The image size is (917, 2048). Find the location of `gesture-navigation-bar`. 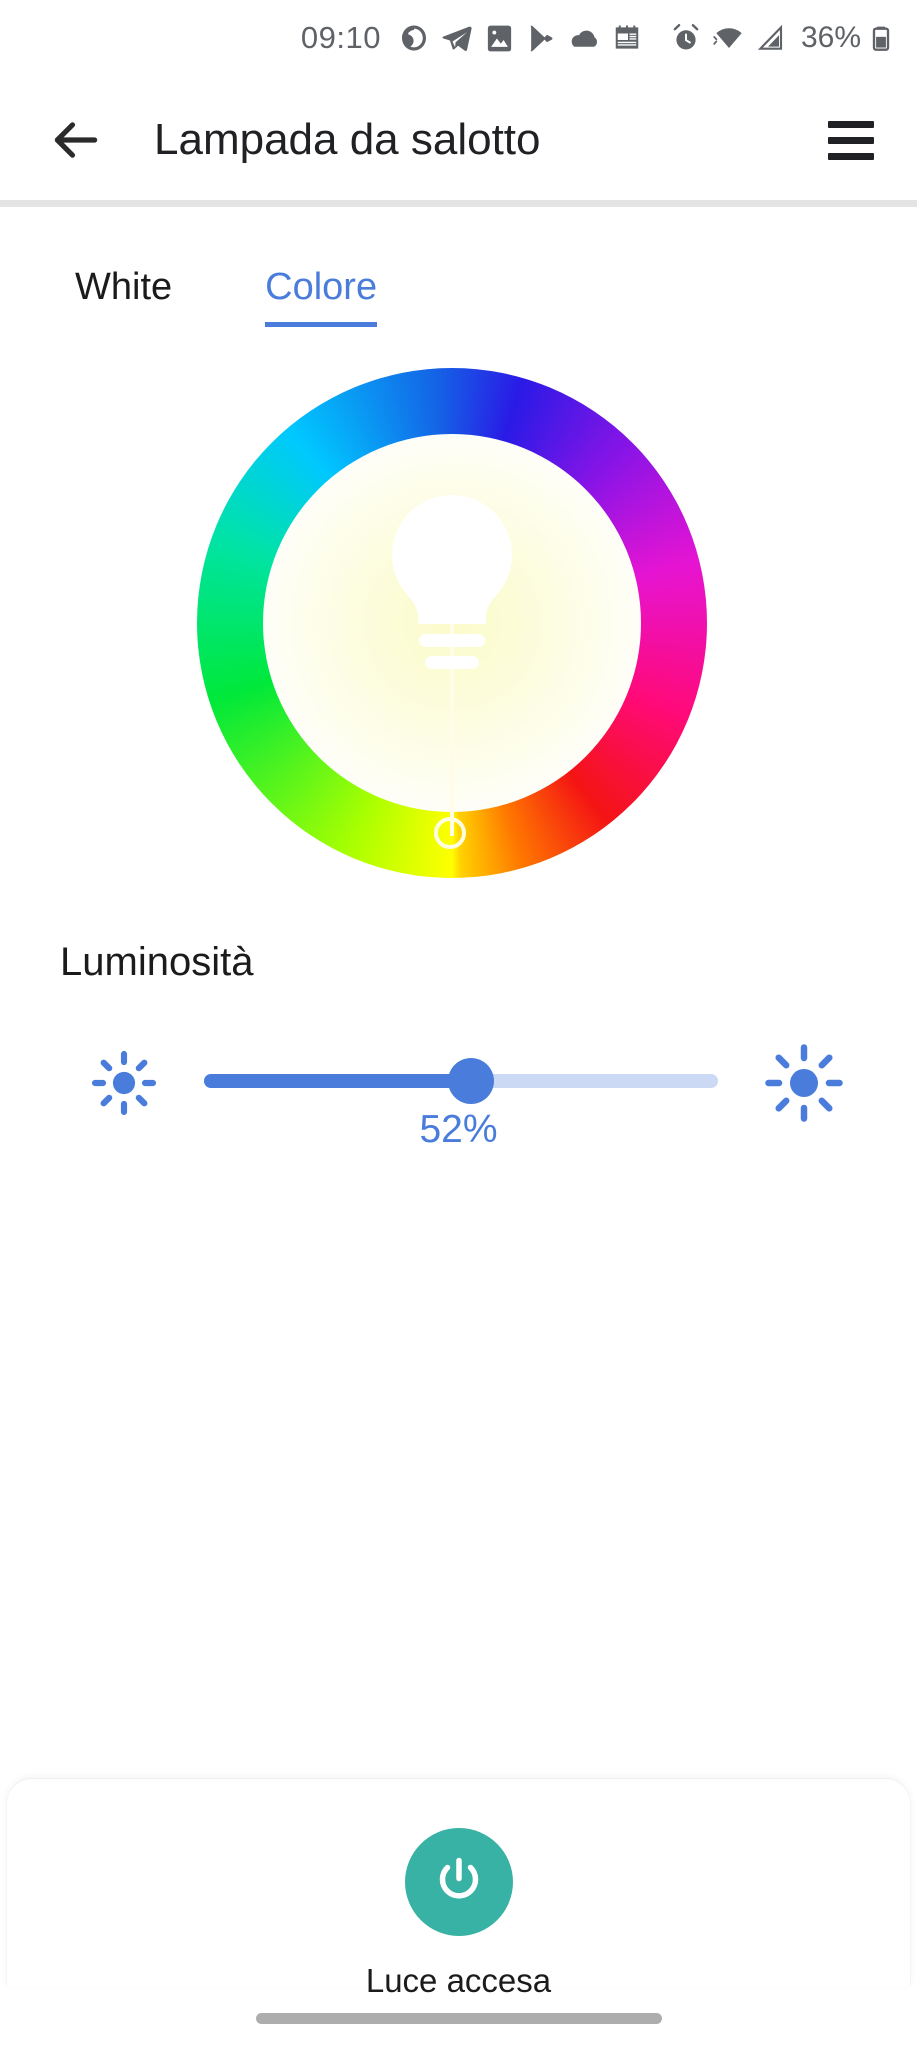

gesture-navigation-bar is located at coordinates (458, 2018).